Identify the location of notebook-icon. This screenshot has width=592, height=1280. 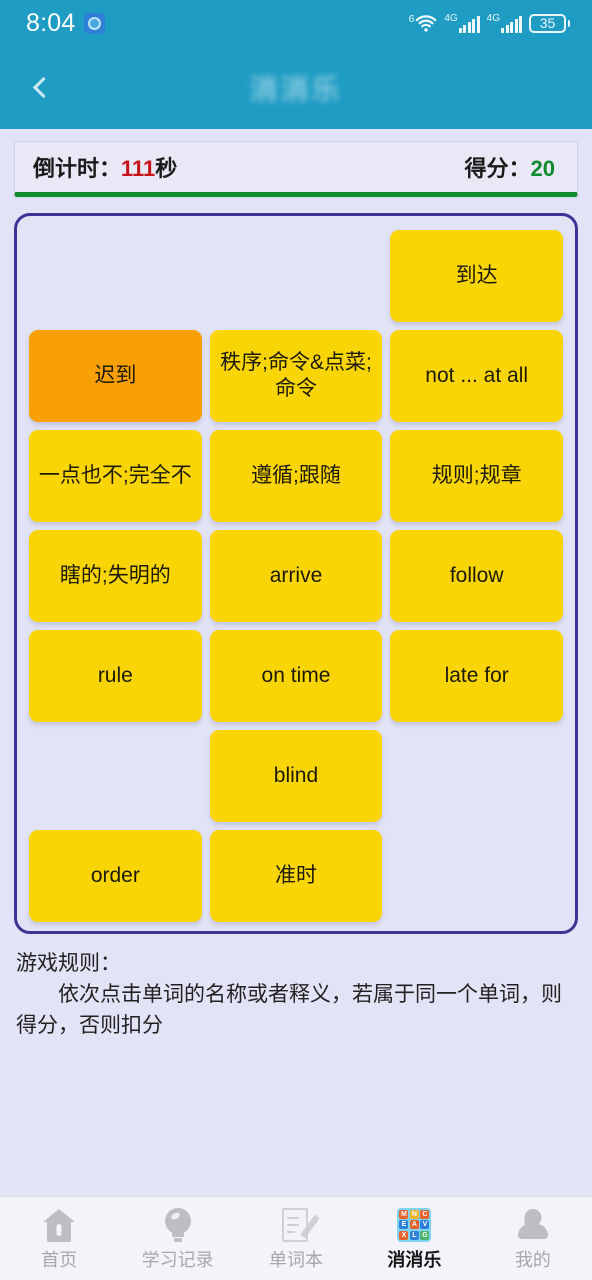
(300, 1224).